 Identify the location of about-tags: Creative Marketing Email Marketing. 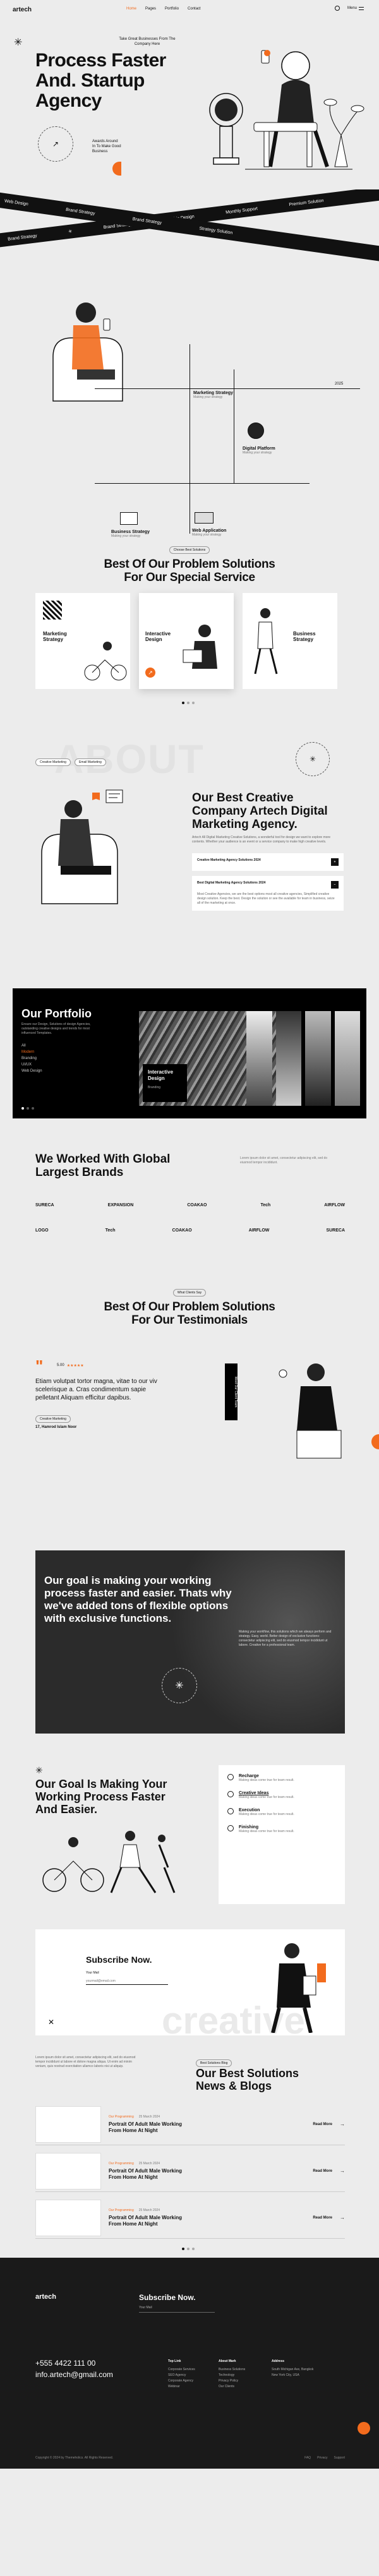
(70, 762).